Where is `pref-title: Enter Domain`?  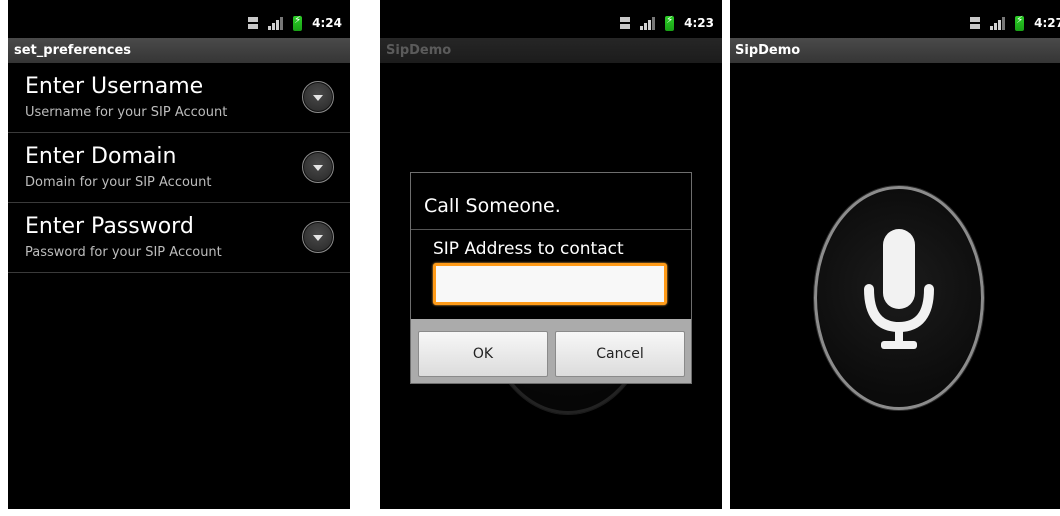
pref-title: Enter Domain is located at coordinates (101, 156).